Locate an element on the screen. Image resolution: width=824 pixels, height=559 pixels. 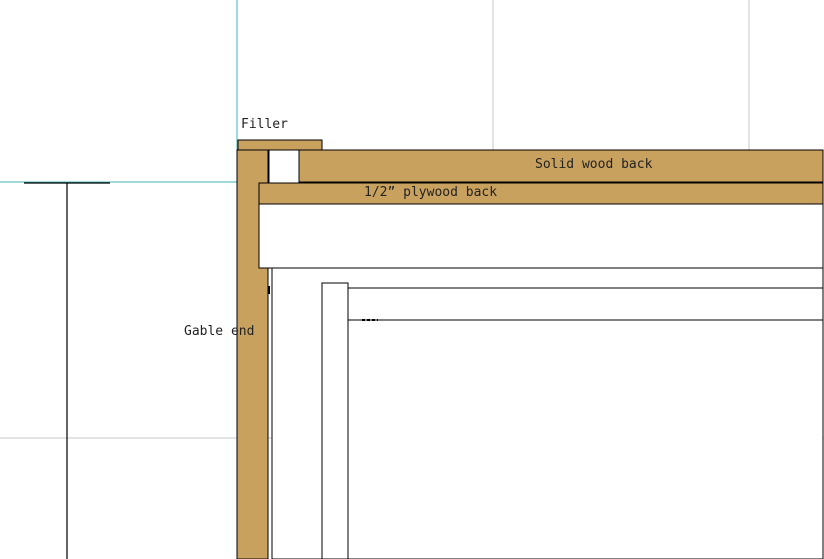
drawer-rail is located at coordinates (585, 304).